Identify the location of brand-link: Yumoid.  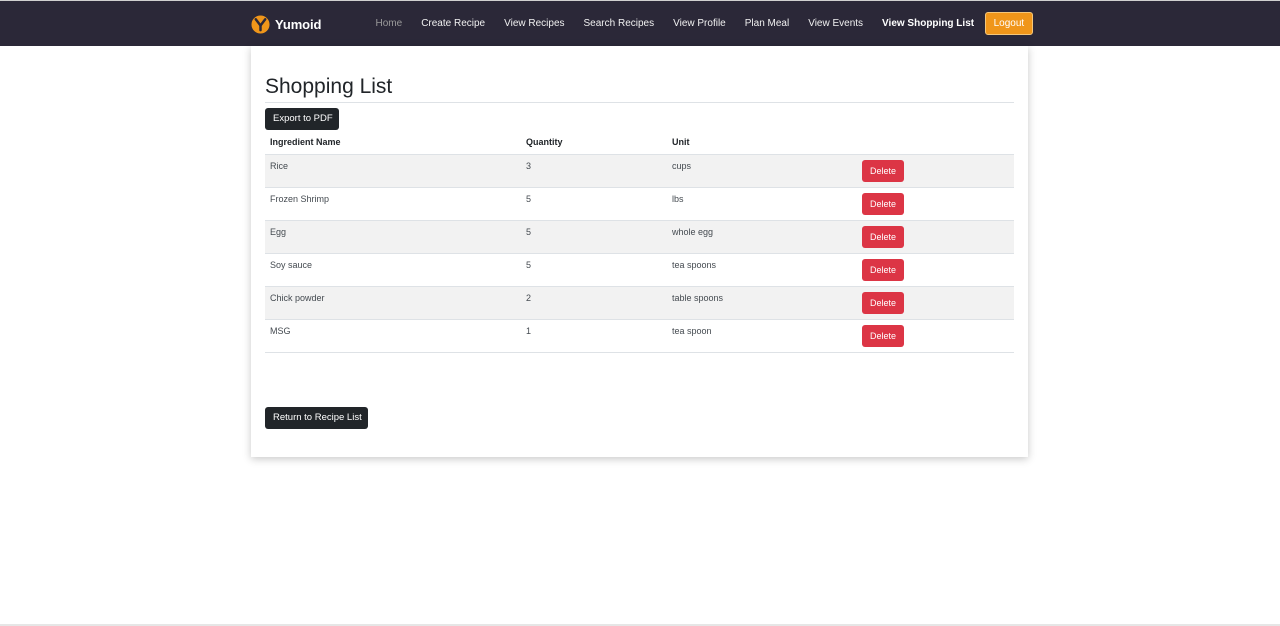
(286, 24).